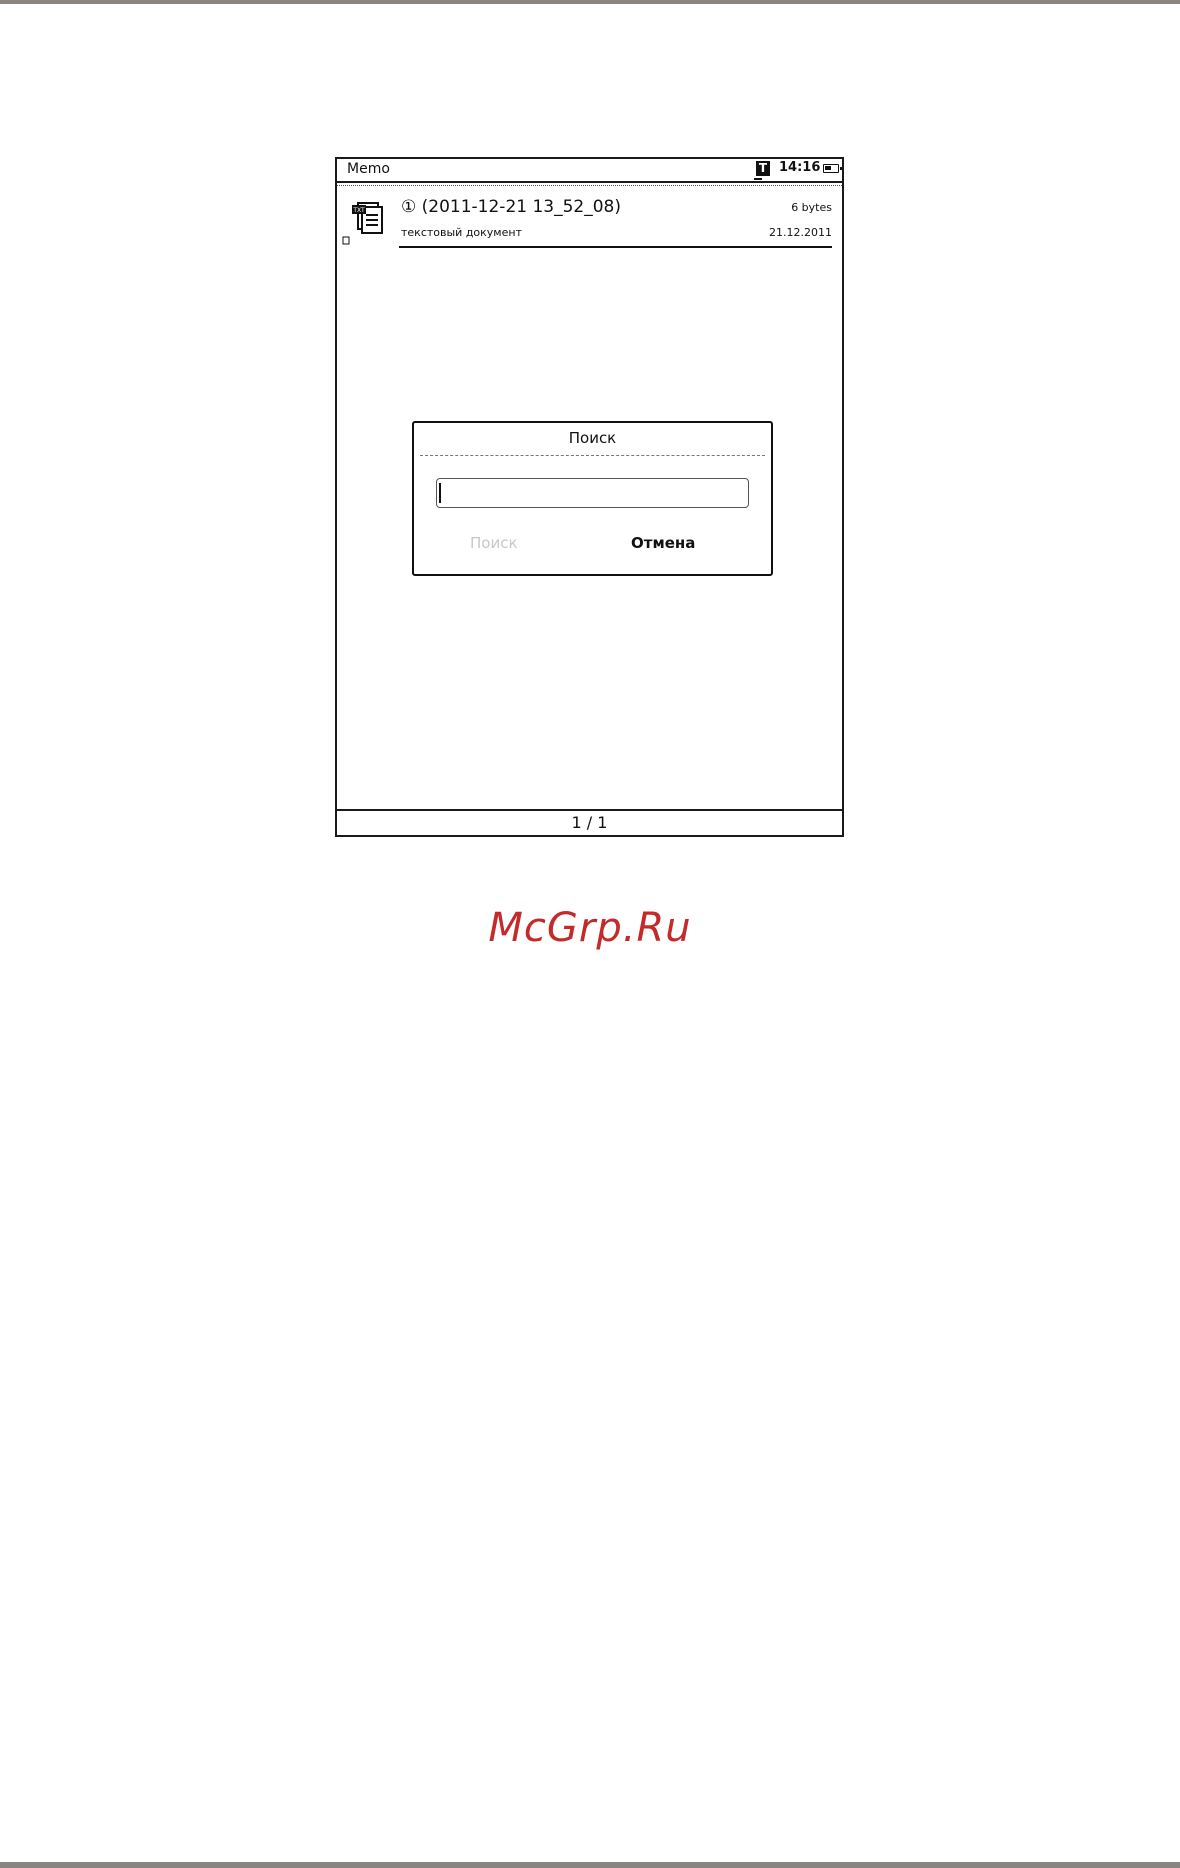 The width and height of the screenshot is (1180, 1868). What do you see at coordinates (461, 232) in the screenshot?
I see `file-type: текстовый документ` at bounding box center [461, 232].